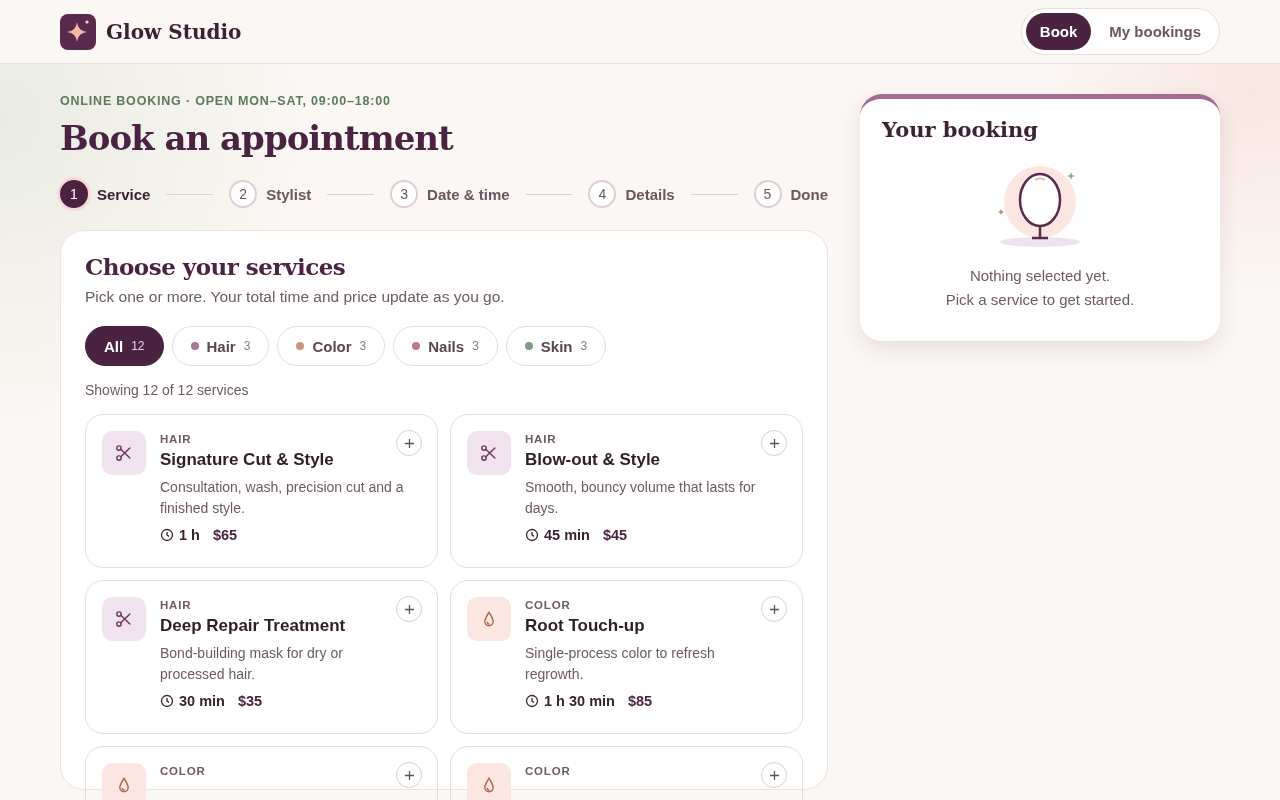 The image size is (1280, 800). What do you see at coordinates (257, 138) in the screenshot?
I see `page-title: Book an appointment` at bounding box center [257, 138].